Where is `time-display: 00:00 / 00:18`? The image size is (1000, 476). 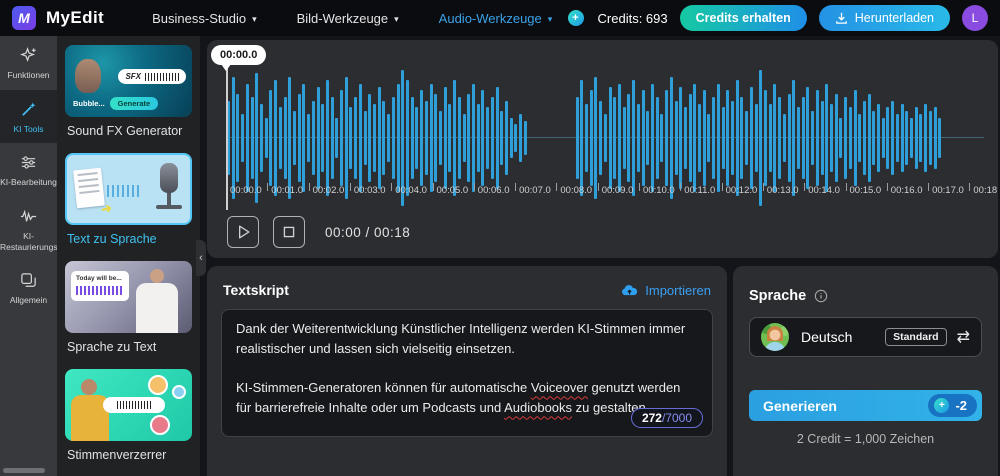 time-display: 00:00 / 00:18 is located at coordinates (368, 232).